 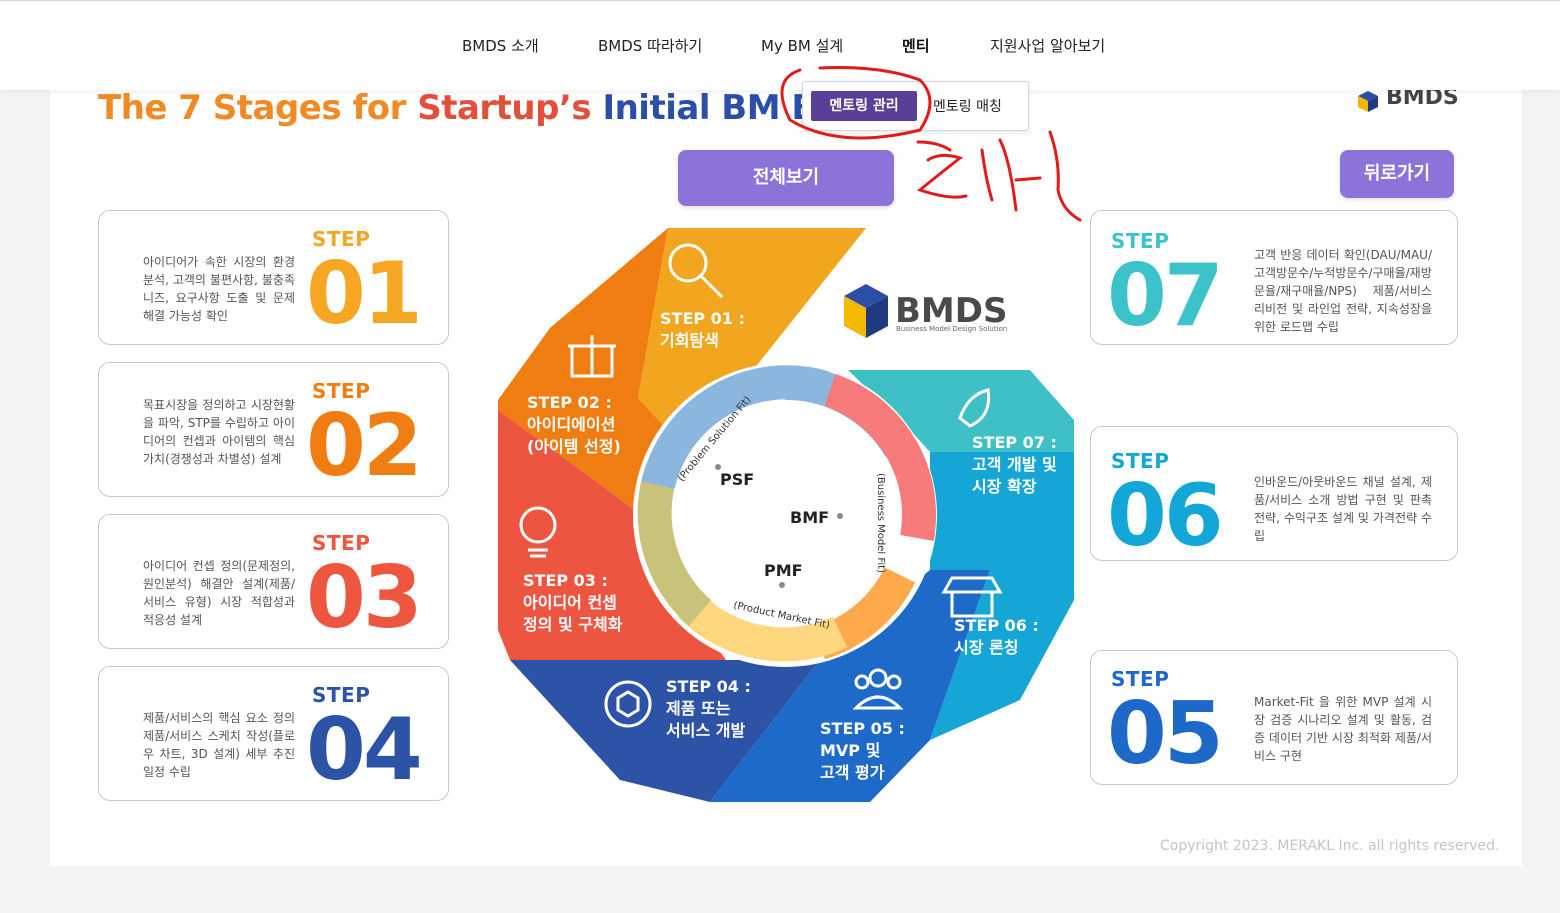 What do you see at coordinates (986, 647) in the screenshot?
I see `stage-06-name: 시장 론칭` at bounding box center [986, 647].